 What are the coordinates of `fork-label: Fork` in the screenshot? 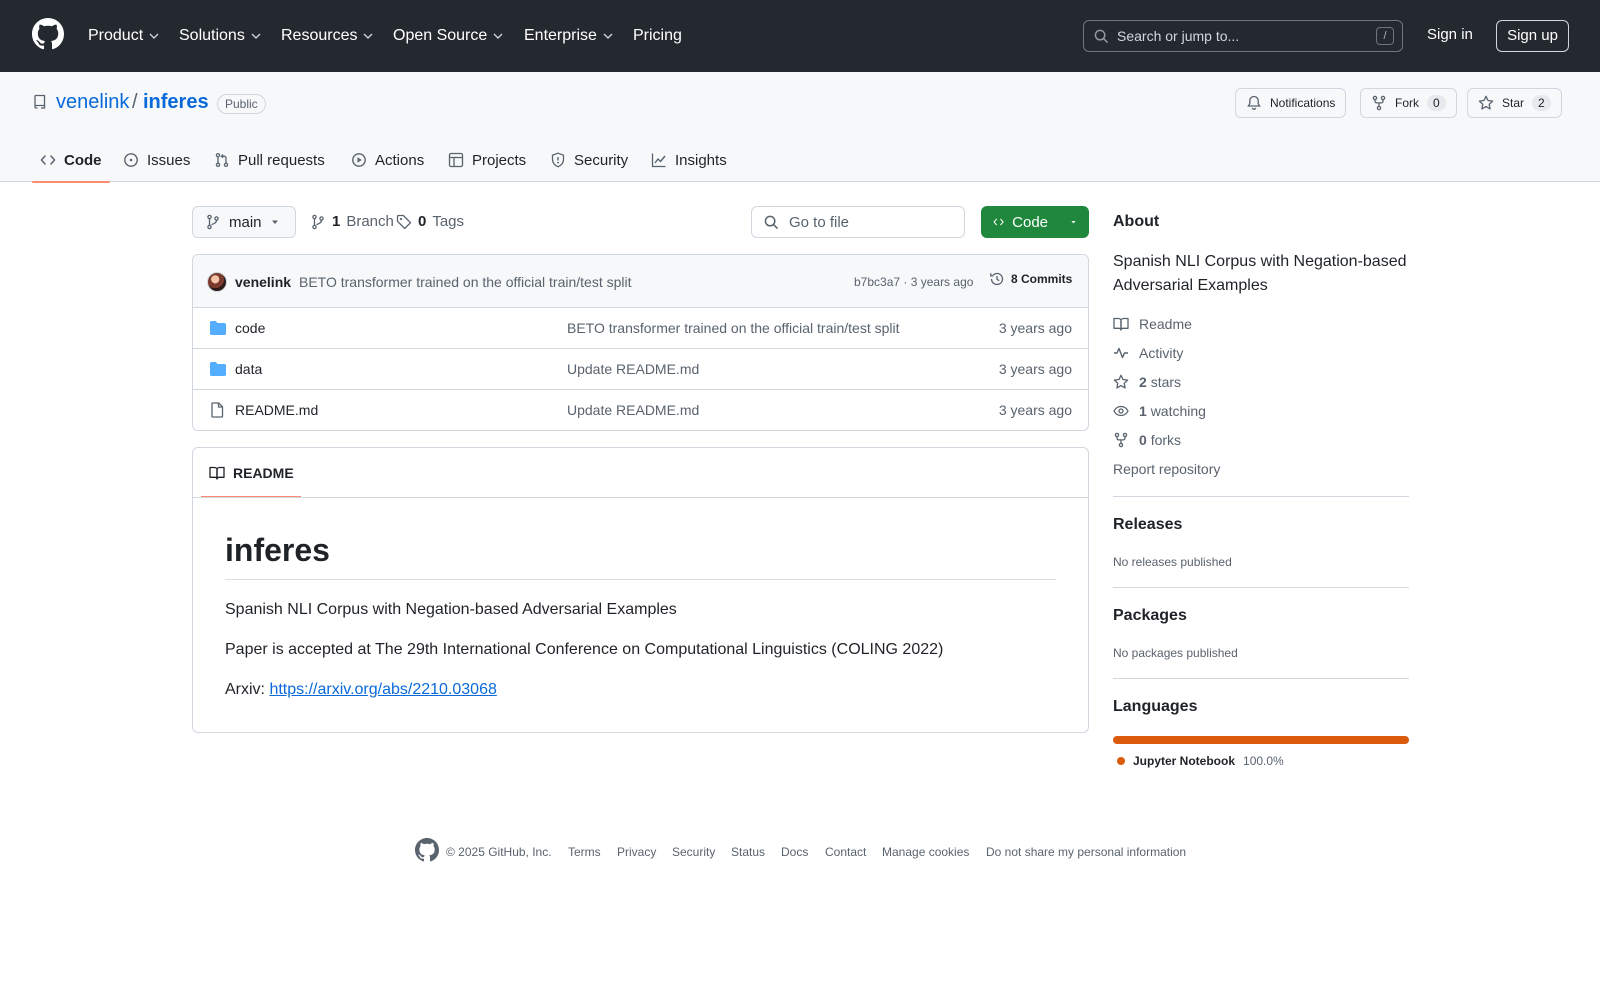 It's located at (1407, 103).